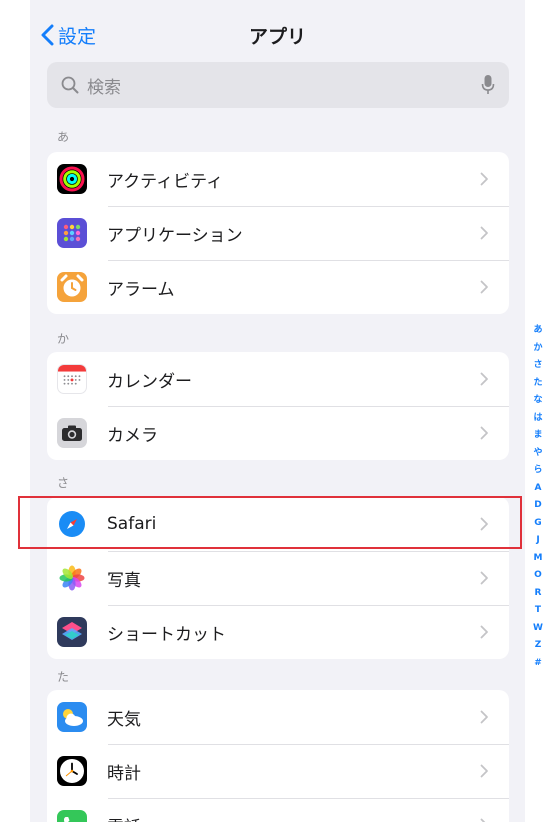 This screenshot has width=551, height=822. I want to click on activity-icon, so click(72, 179).